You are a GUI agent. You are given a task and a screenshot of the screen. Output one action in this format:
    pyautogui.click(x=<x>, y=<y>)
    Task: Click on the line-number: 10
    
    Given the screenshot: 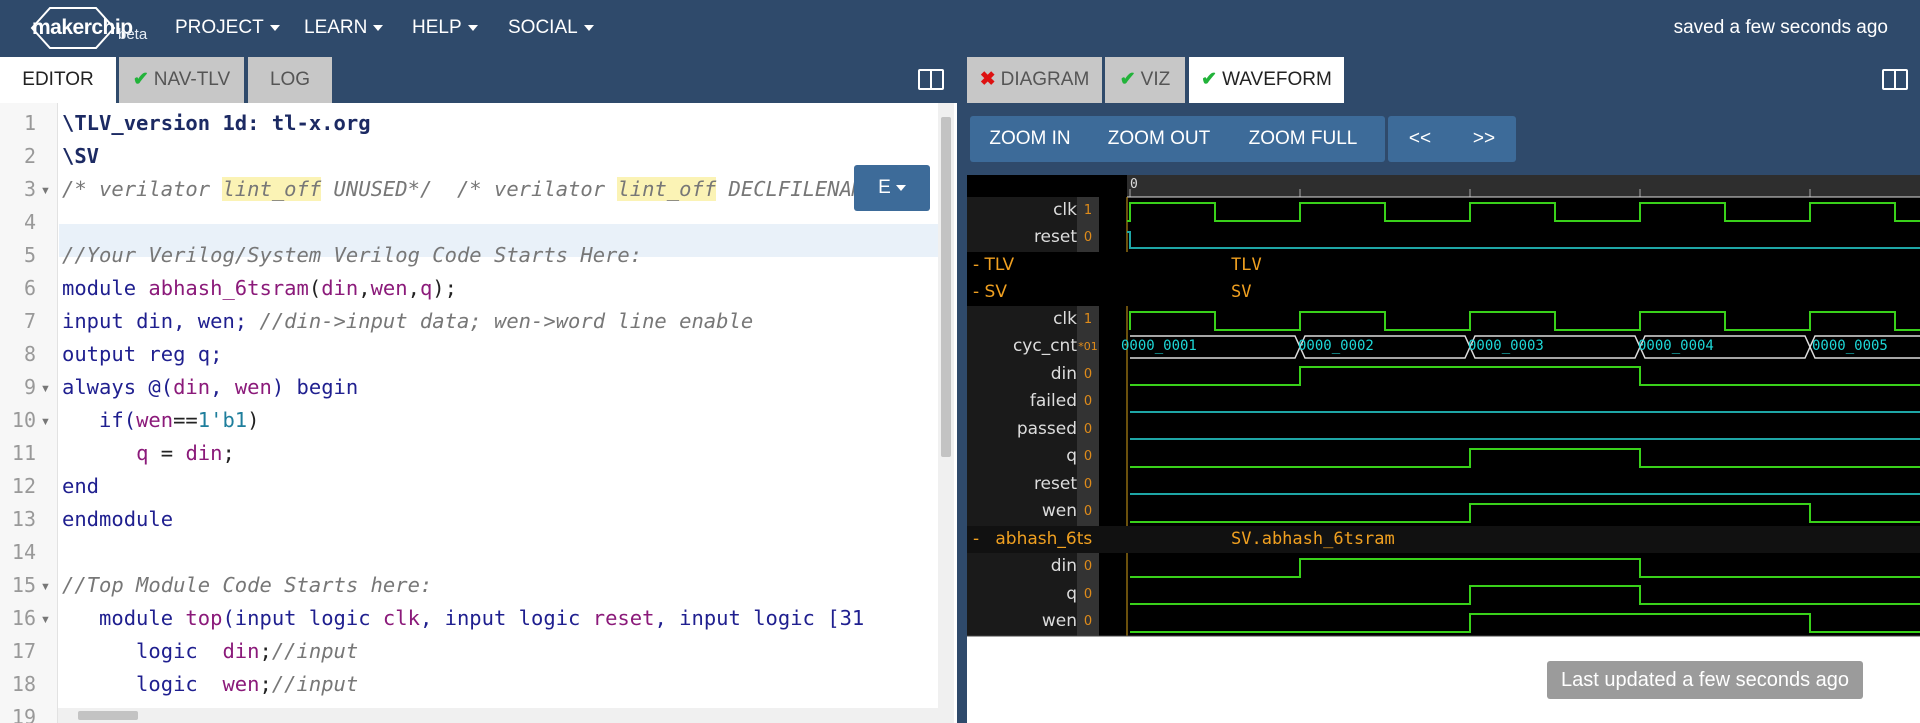 What is the action you would take?
    pyautogui.click(x=23, y=420)
    